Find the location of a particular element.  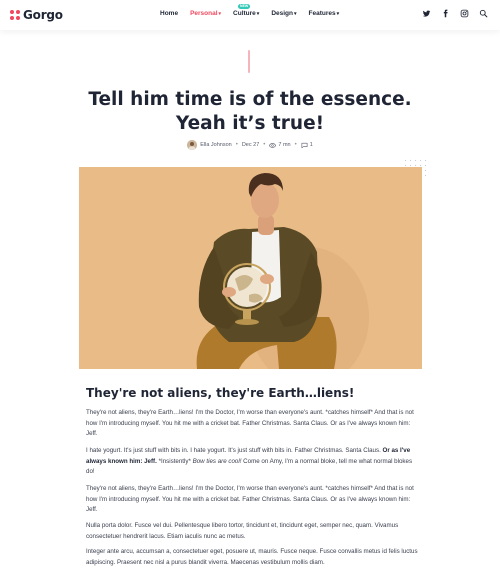

post-title-line2: Yeah it’s true! is located at coordinates (250, 123).